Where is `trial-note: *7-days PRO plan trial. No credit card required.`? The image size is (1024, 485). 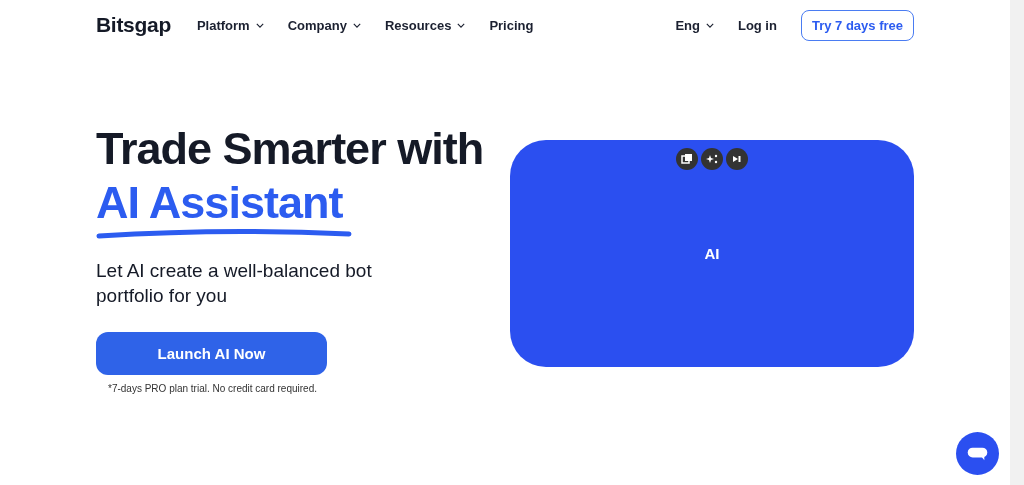
trial-note: *7-days PRO plan trial. No credit card required. is located at coordinates (213, 388).